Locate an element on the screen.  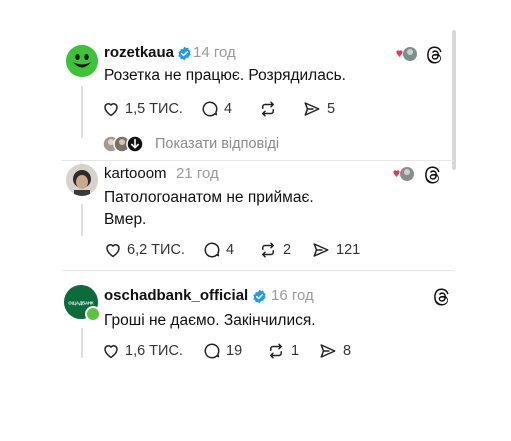
like-count: 6,2 ТИС. is located at coordinates (156, 250).